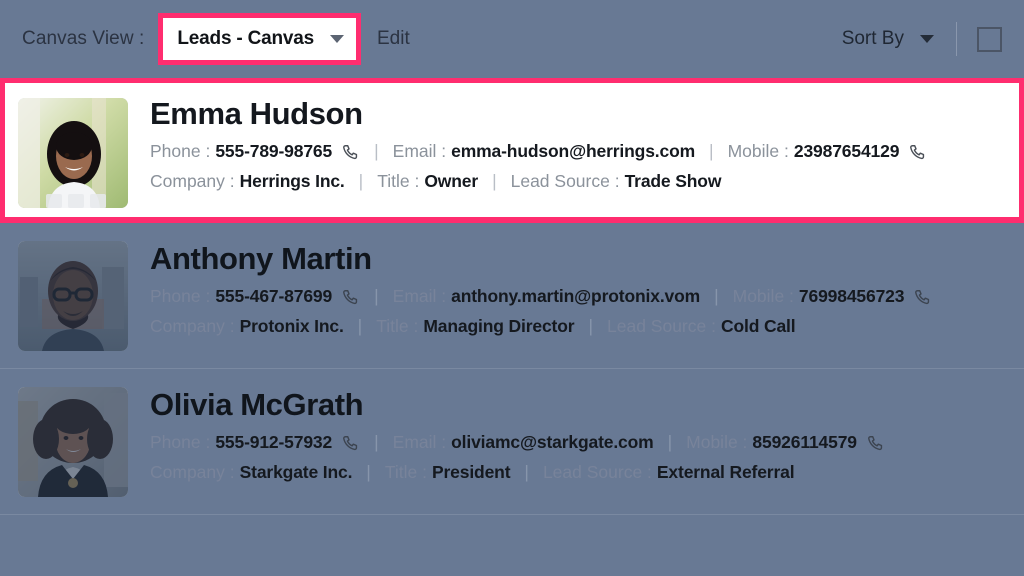  I want to click on email-value: emma-hudson@herrings.com, so click(573, 150).